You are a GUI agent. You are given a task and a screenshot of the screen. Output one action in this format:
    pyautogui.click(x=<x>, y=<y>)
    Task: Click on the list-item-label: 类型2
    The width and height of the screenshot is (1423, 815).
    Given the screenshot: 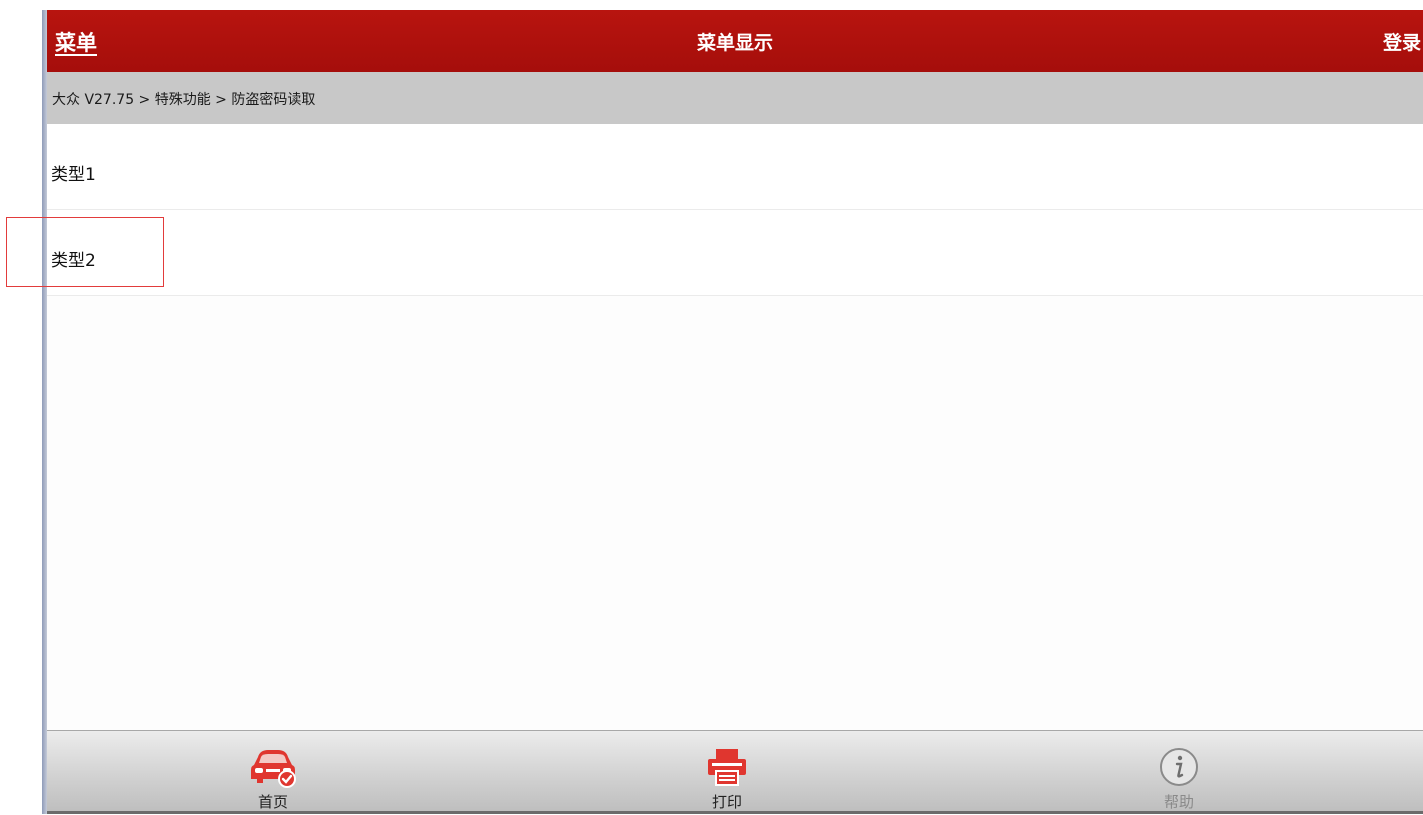 What is the action you would take?
    pyautogui.click(x=73, y=261)
    